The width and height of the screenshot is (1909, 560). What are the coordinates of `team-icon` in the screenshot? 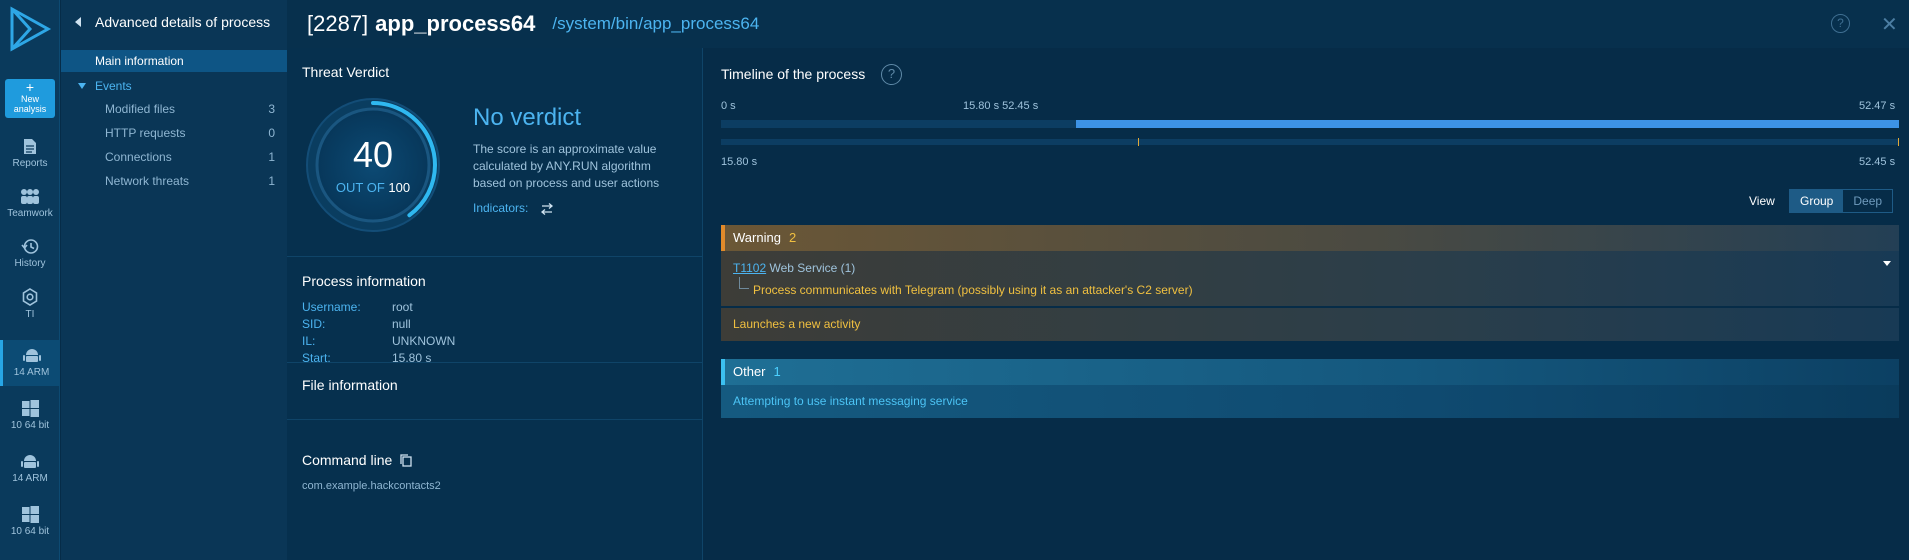 It's located at (30, 196).